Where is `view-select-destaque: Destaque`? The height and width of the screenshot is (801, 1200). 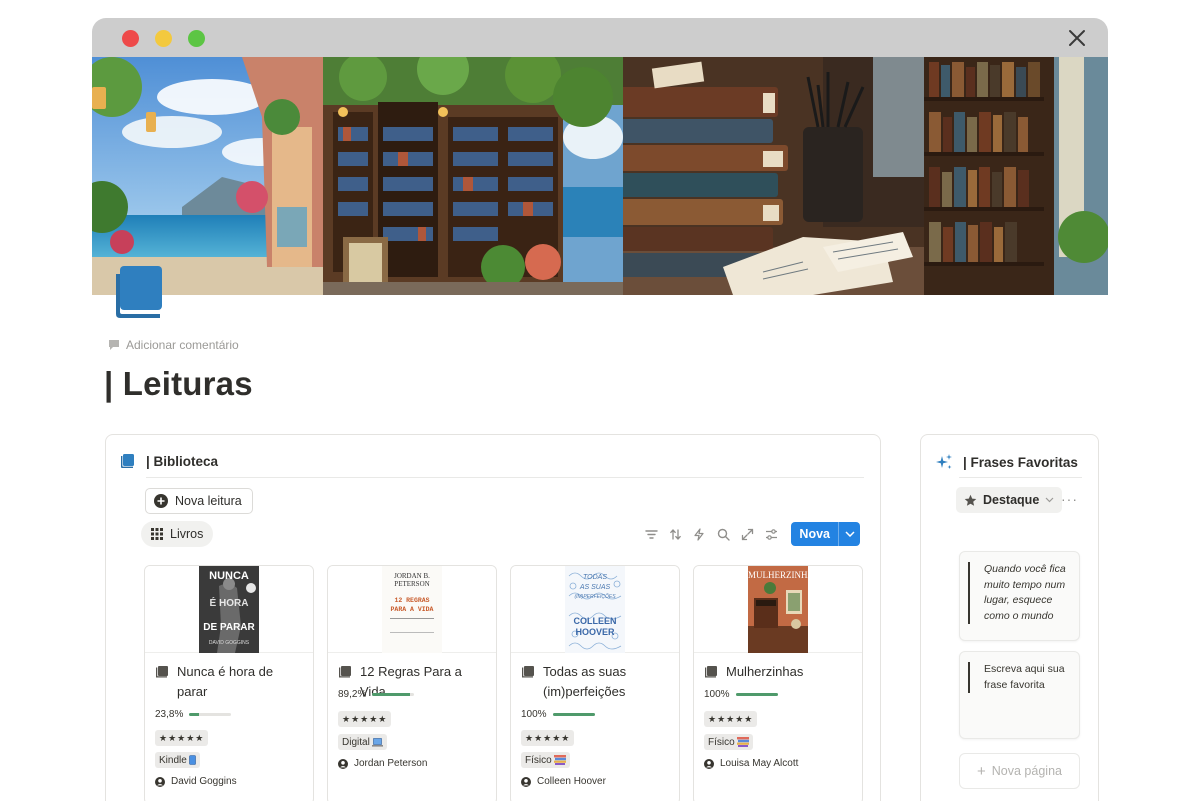 view-select-destaque: Destaque is located at coordinates (1009, 500).